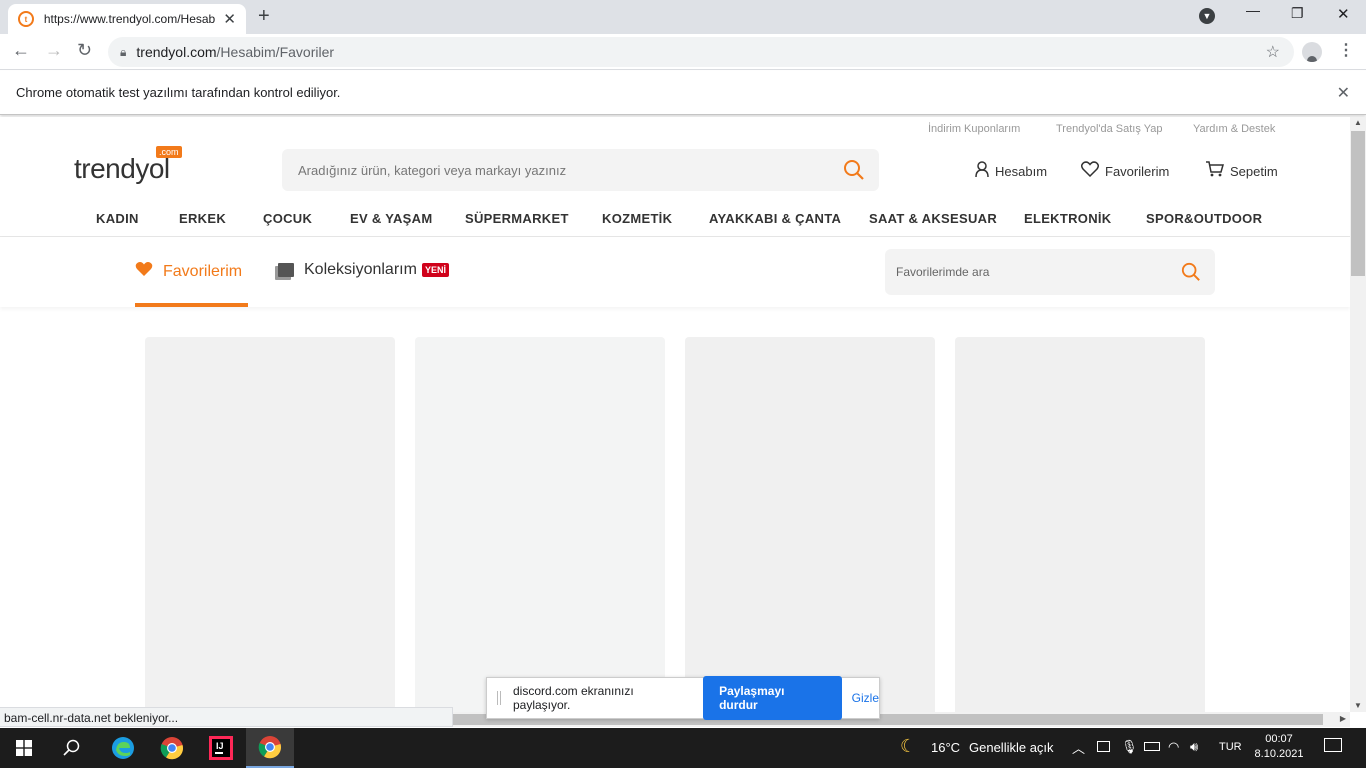 Image resolution: width=1366 pixels, height=768 pixels. Describe the element at coordinates (1358, 203) in the screenshot. I see `vertical-scroll-thumb` at that location.